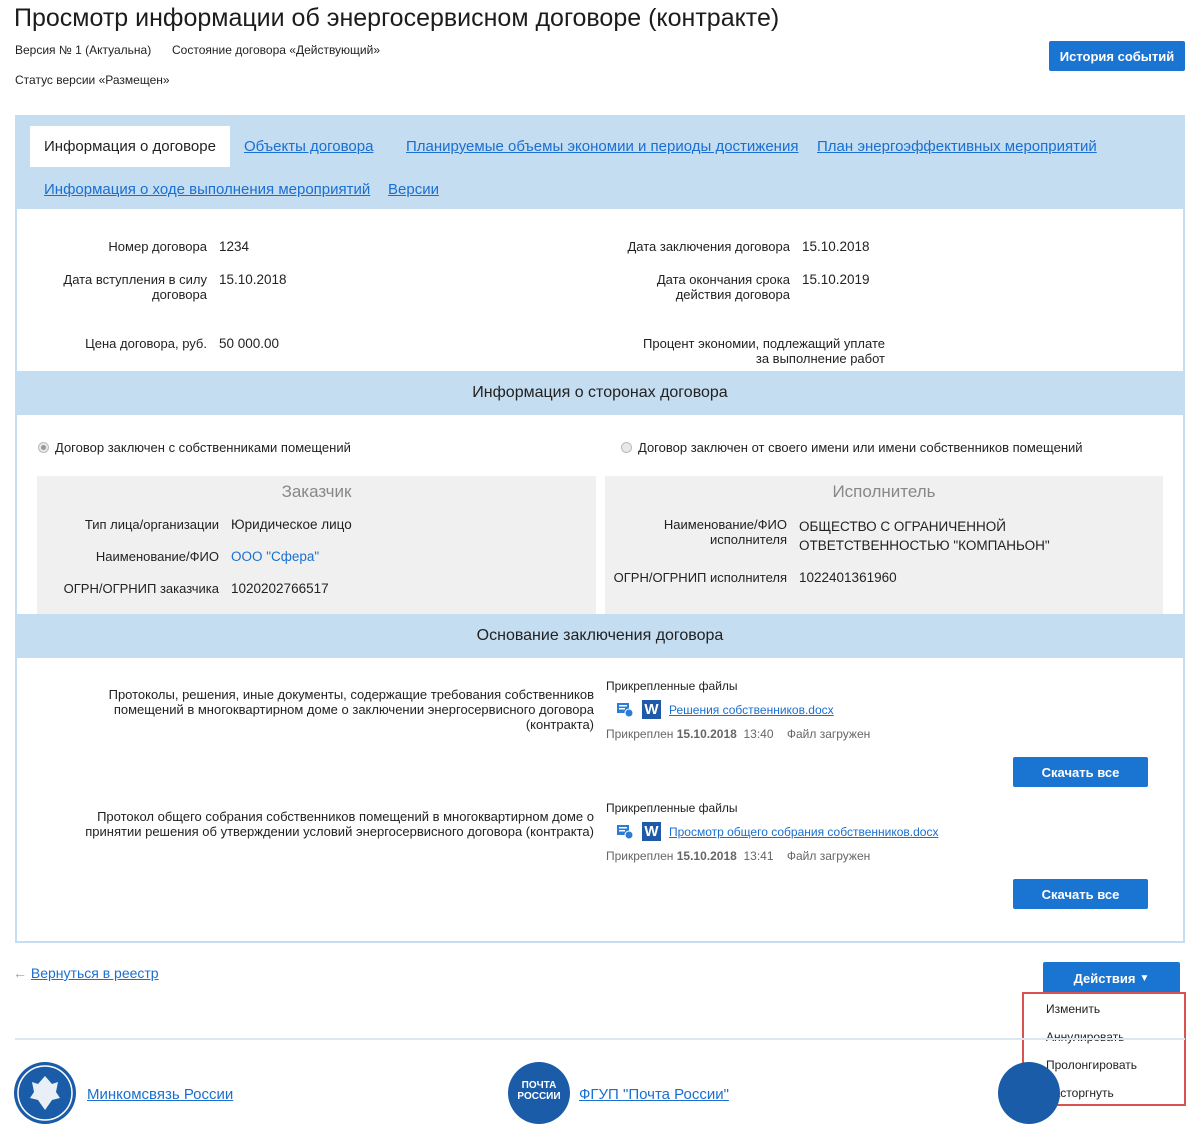 This screenshot has height=1127, width=1195. What do you see at coordinates (316, 491) in the screenshot?
I see `customer-title: Заказчик` at bounding box center [316, 491].